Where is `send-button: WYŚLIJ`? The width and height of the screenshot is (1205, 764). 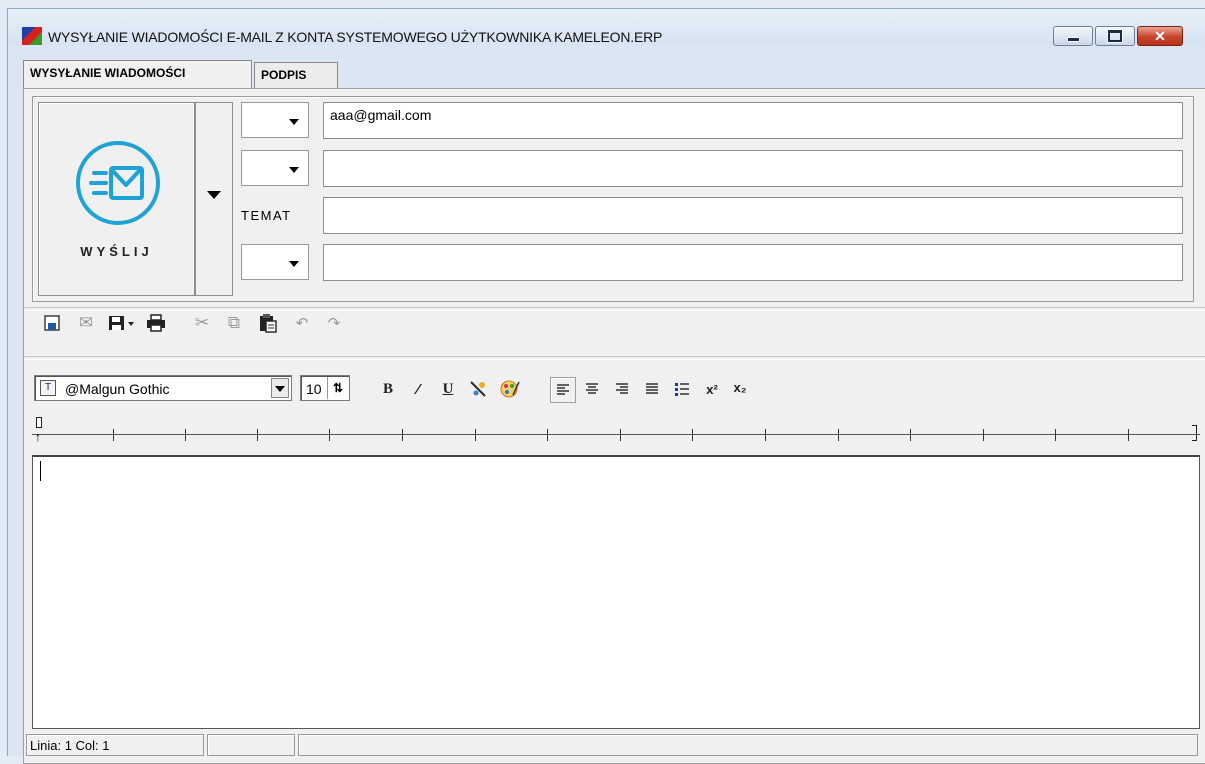 send-button: WYŚLIJ is located at coordinates (116, 199).